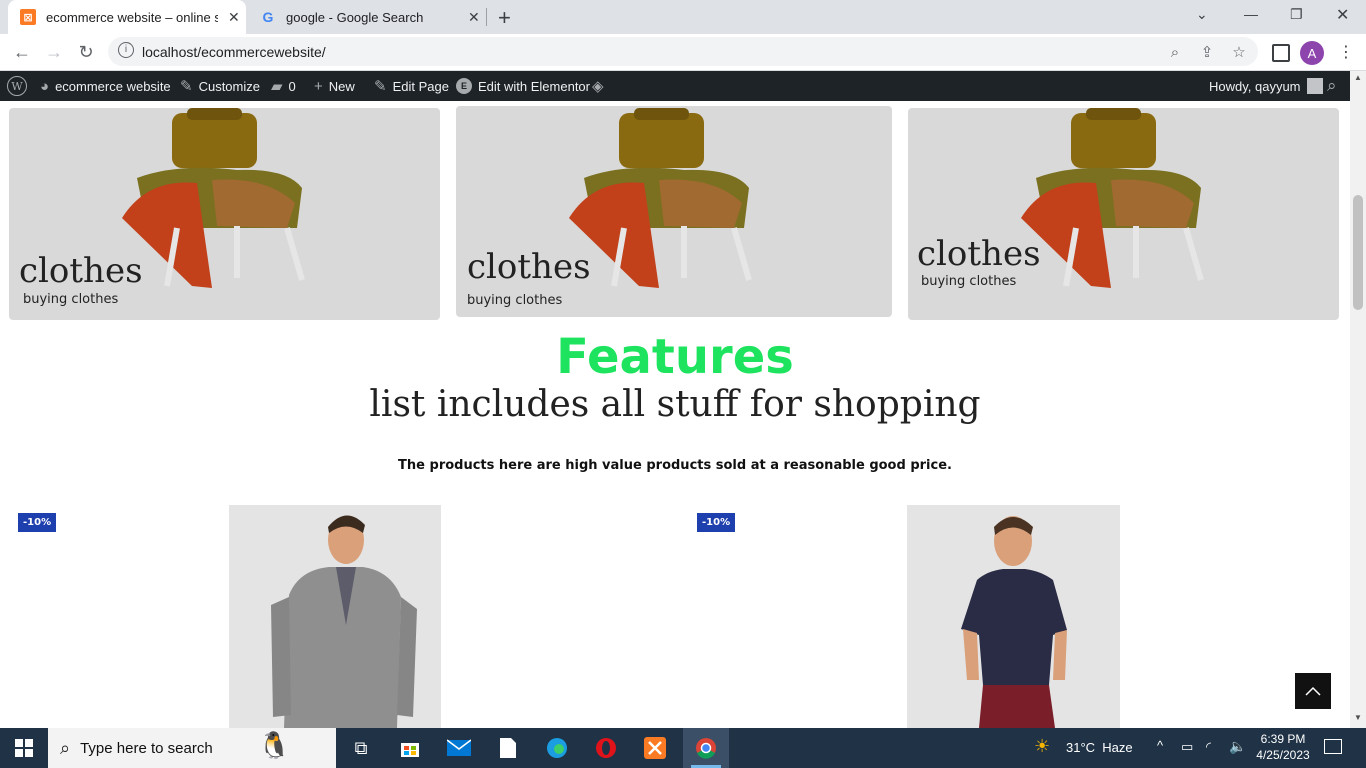 The image size is (1366, 768). What do you see at coordinates (1333, 746) in the screenshot?
I see `notification-center-icon` at bounding box center [1333, 746].